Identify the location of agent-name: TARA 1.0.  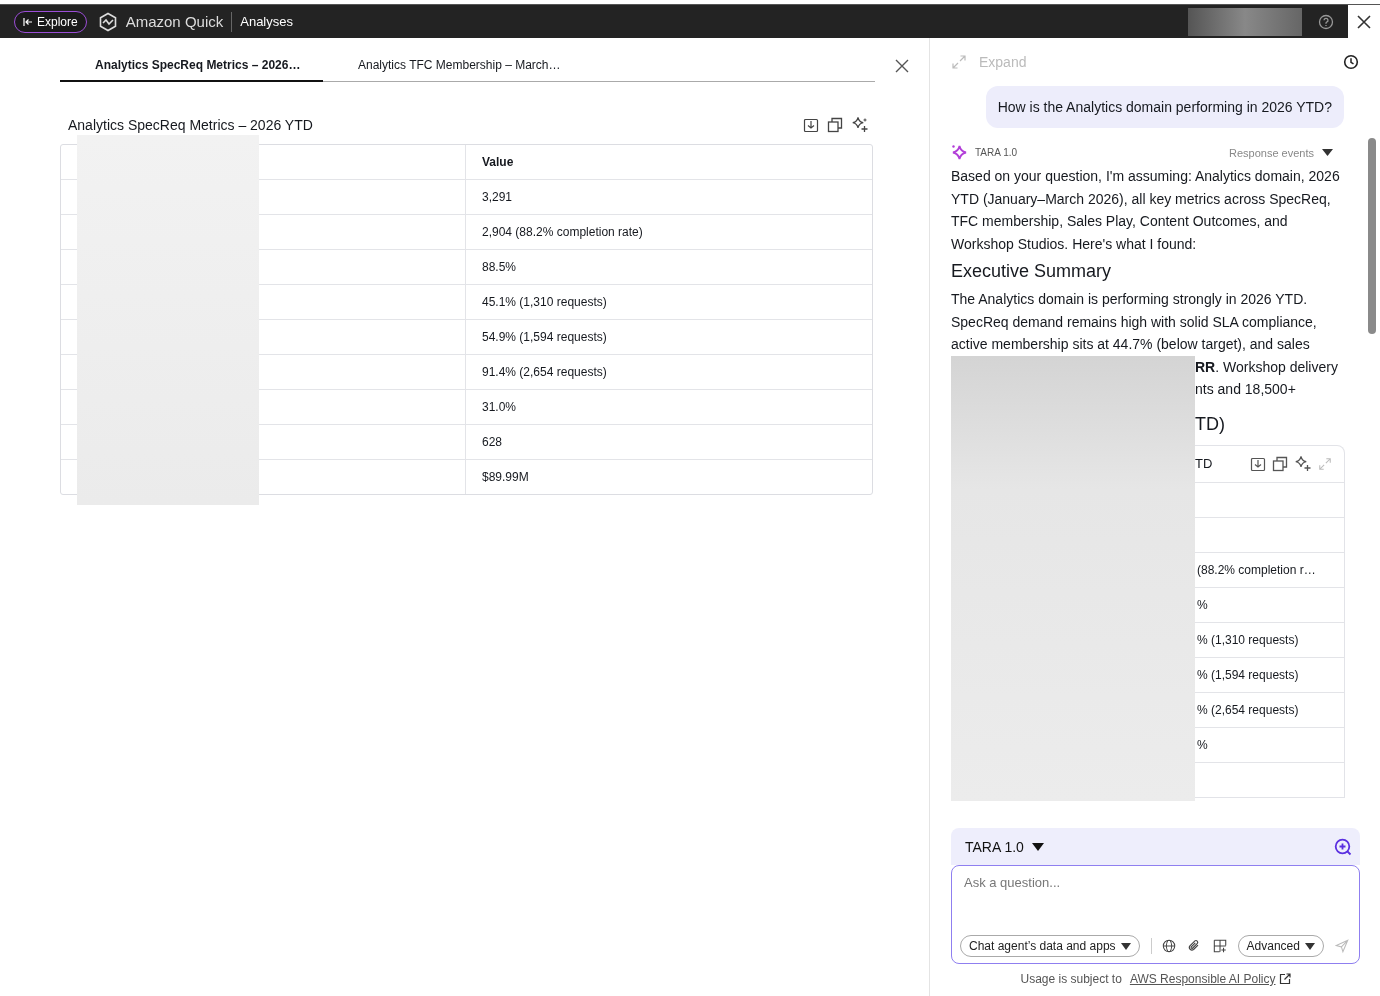
(996, 152).